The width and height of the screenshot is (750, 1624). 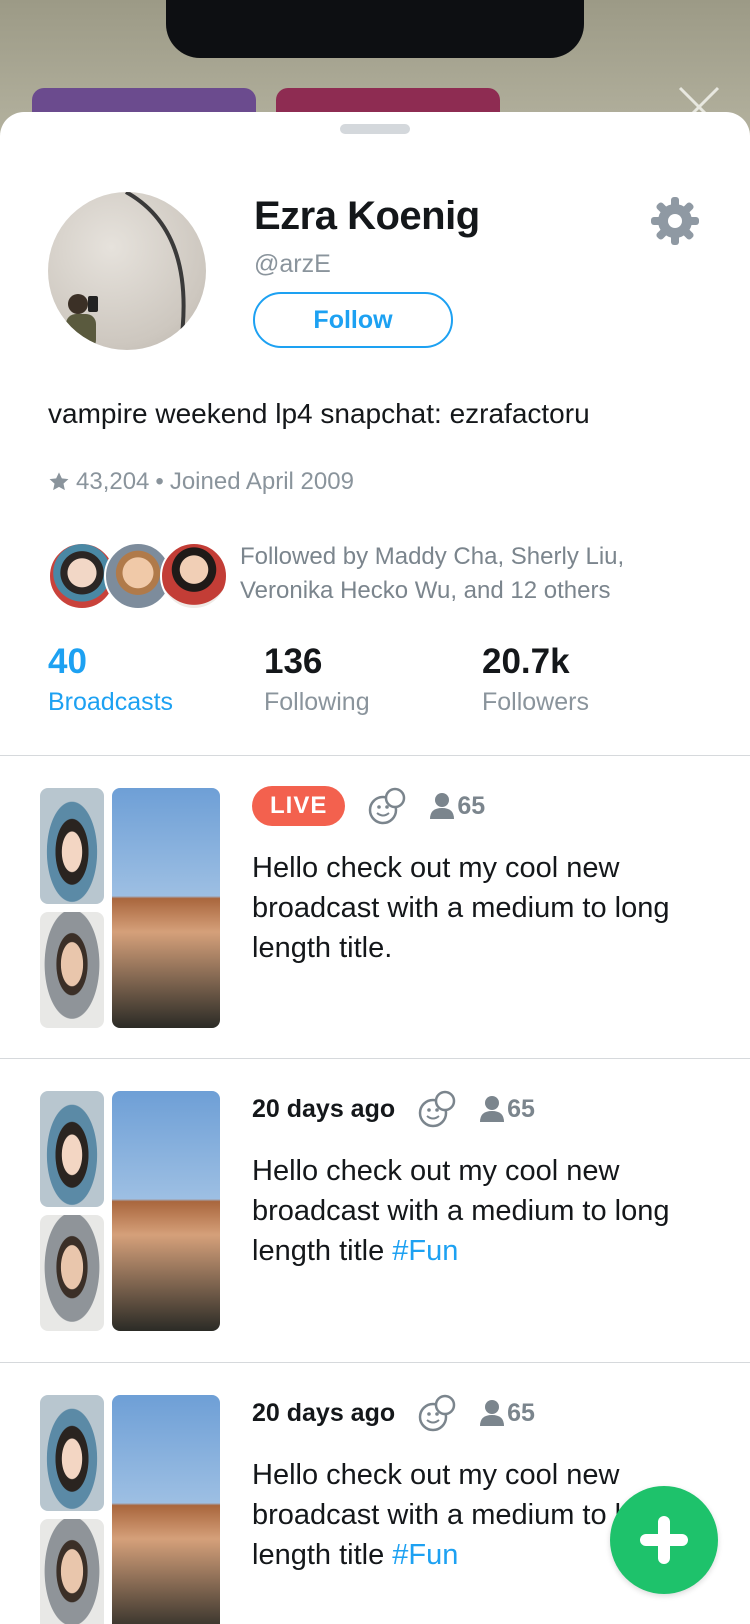 I want to click on star-icon, so click(x=59, y=481).